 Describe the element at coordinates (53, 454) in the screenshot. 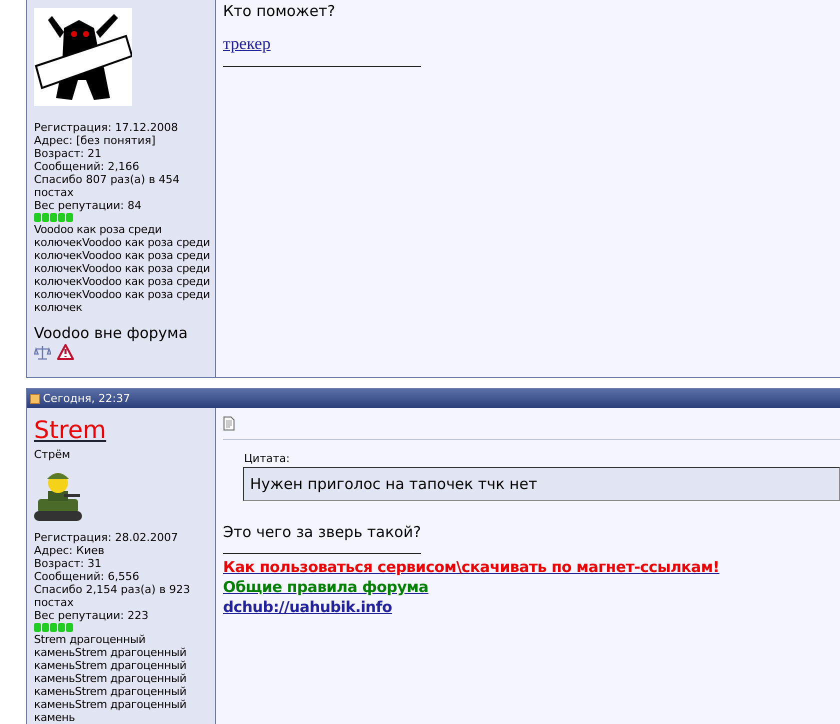

I see `user-title: Стрём` at that location.